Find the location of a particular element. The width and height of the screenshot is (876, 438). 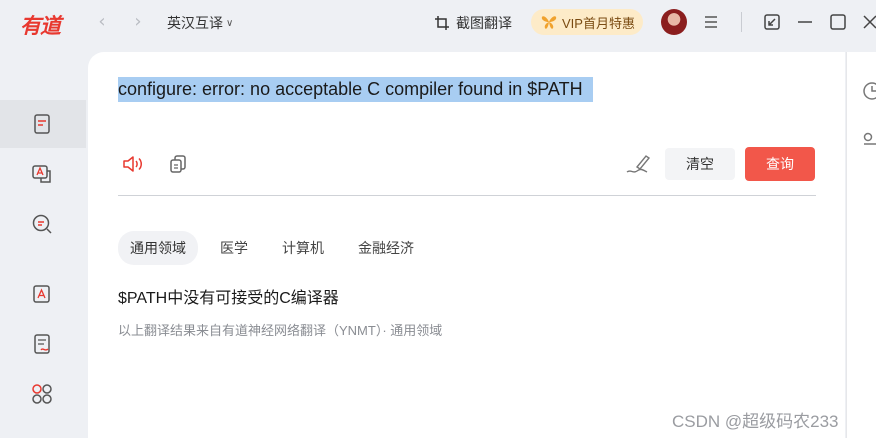

translation-source-note: 以上翻译结果来自有道神经网络翻译（YNMT）· 通用领域 is located at coordinates (280, 330).